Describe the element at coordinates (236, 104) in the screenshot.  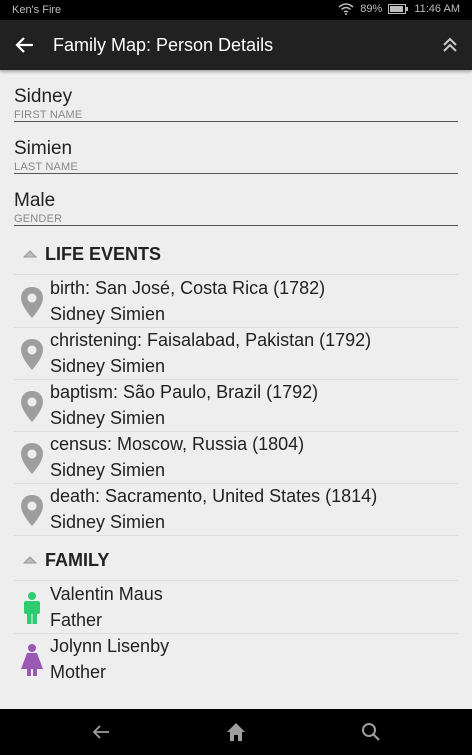
I see `first-name-field: Sidney FIRST NAME` at that location.